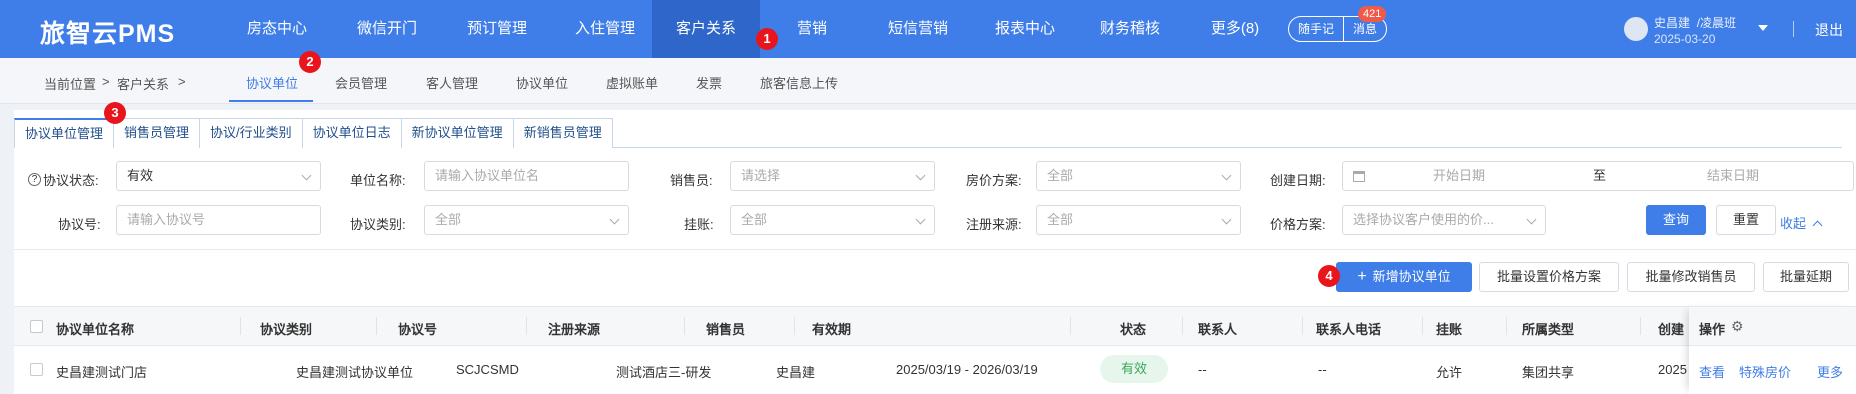 The image size is (1856, 394). Describe the element at coordinates (95, 328) in the screenshot. I see `col-unit-name: 协议单位名称` at that location.